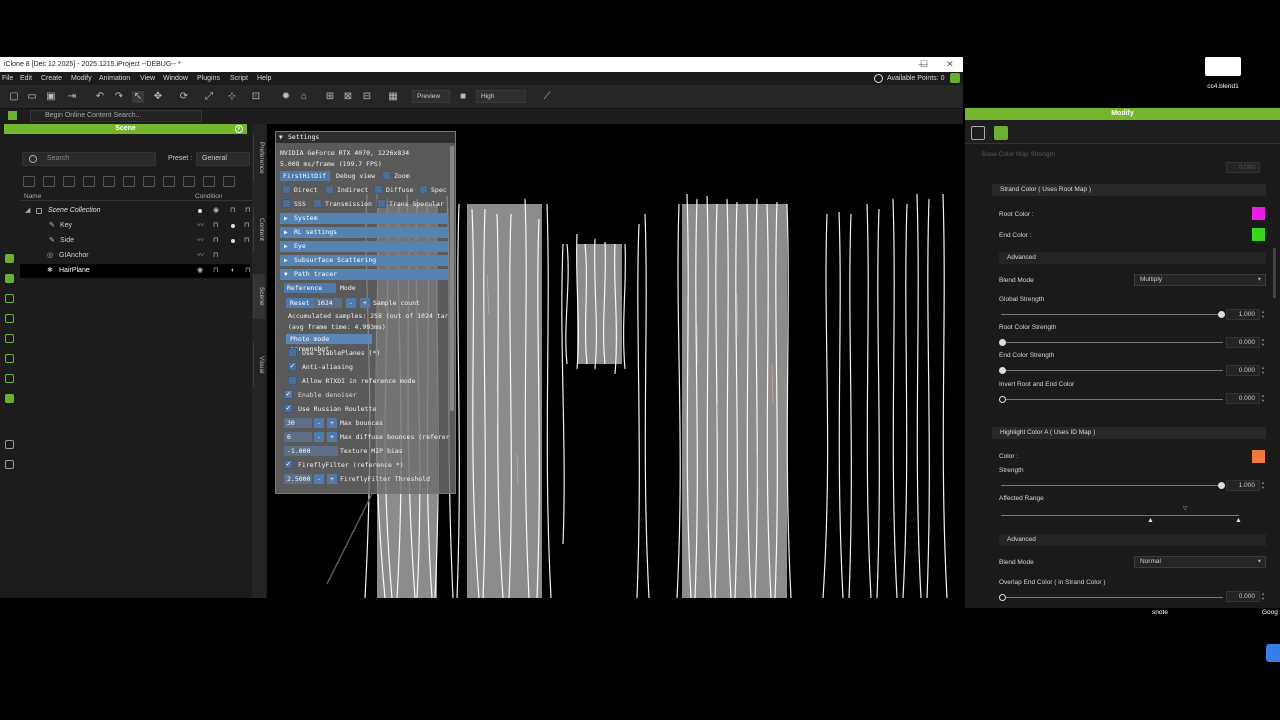 The height and width of the screenshot is (720, 1280). Describe the element at coordinates (138, 97) in the screenshot. I see `select-icon: ↖` at that location.